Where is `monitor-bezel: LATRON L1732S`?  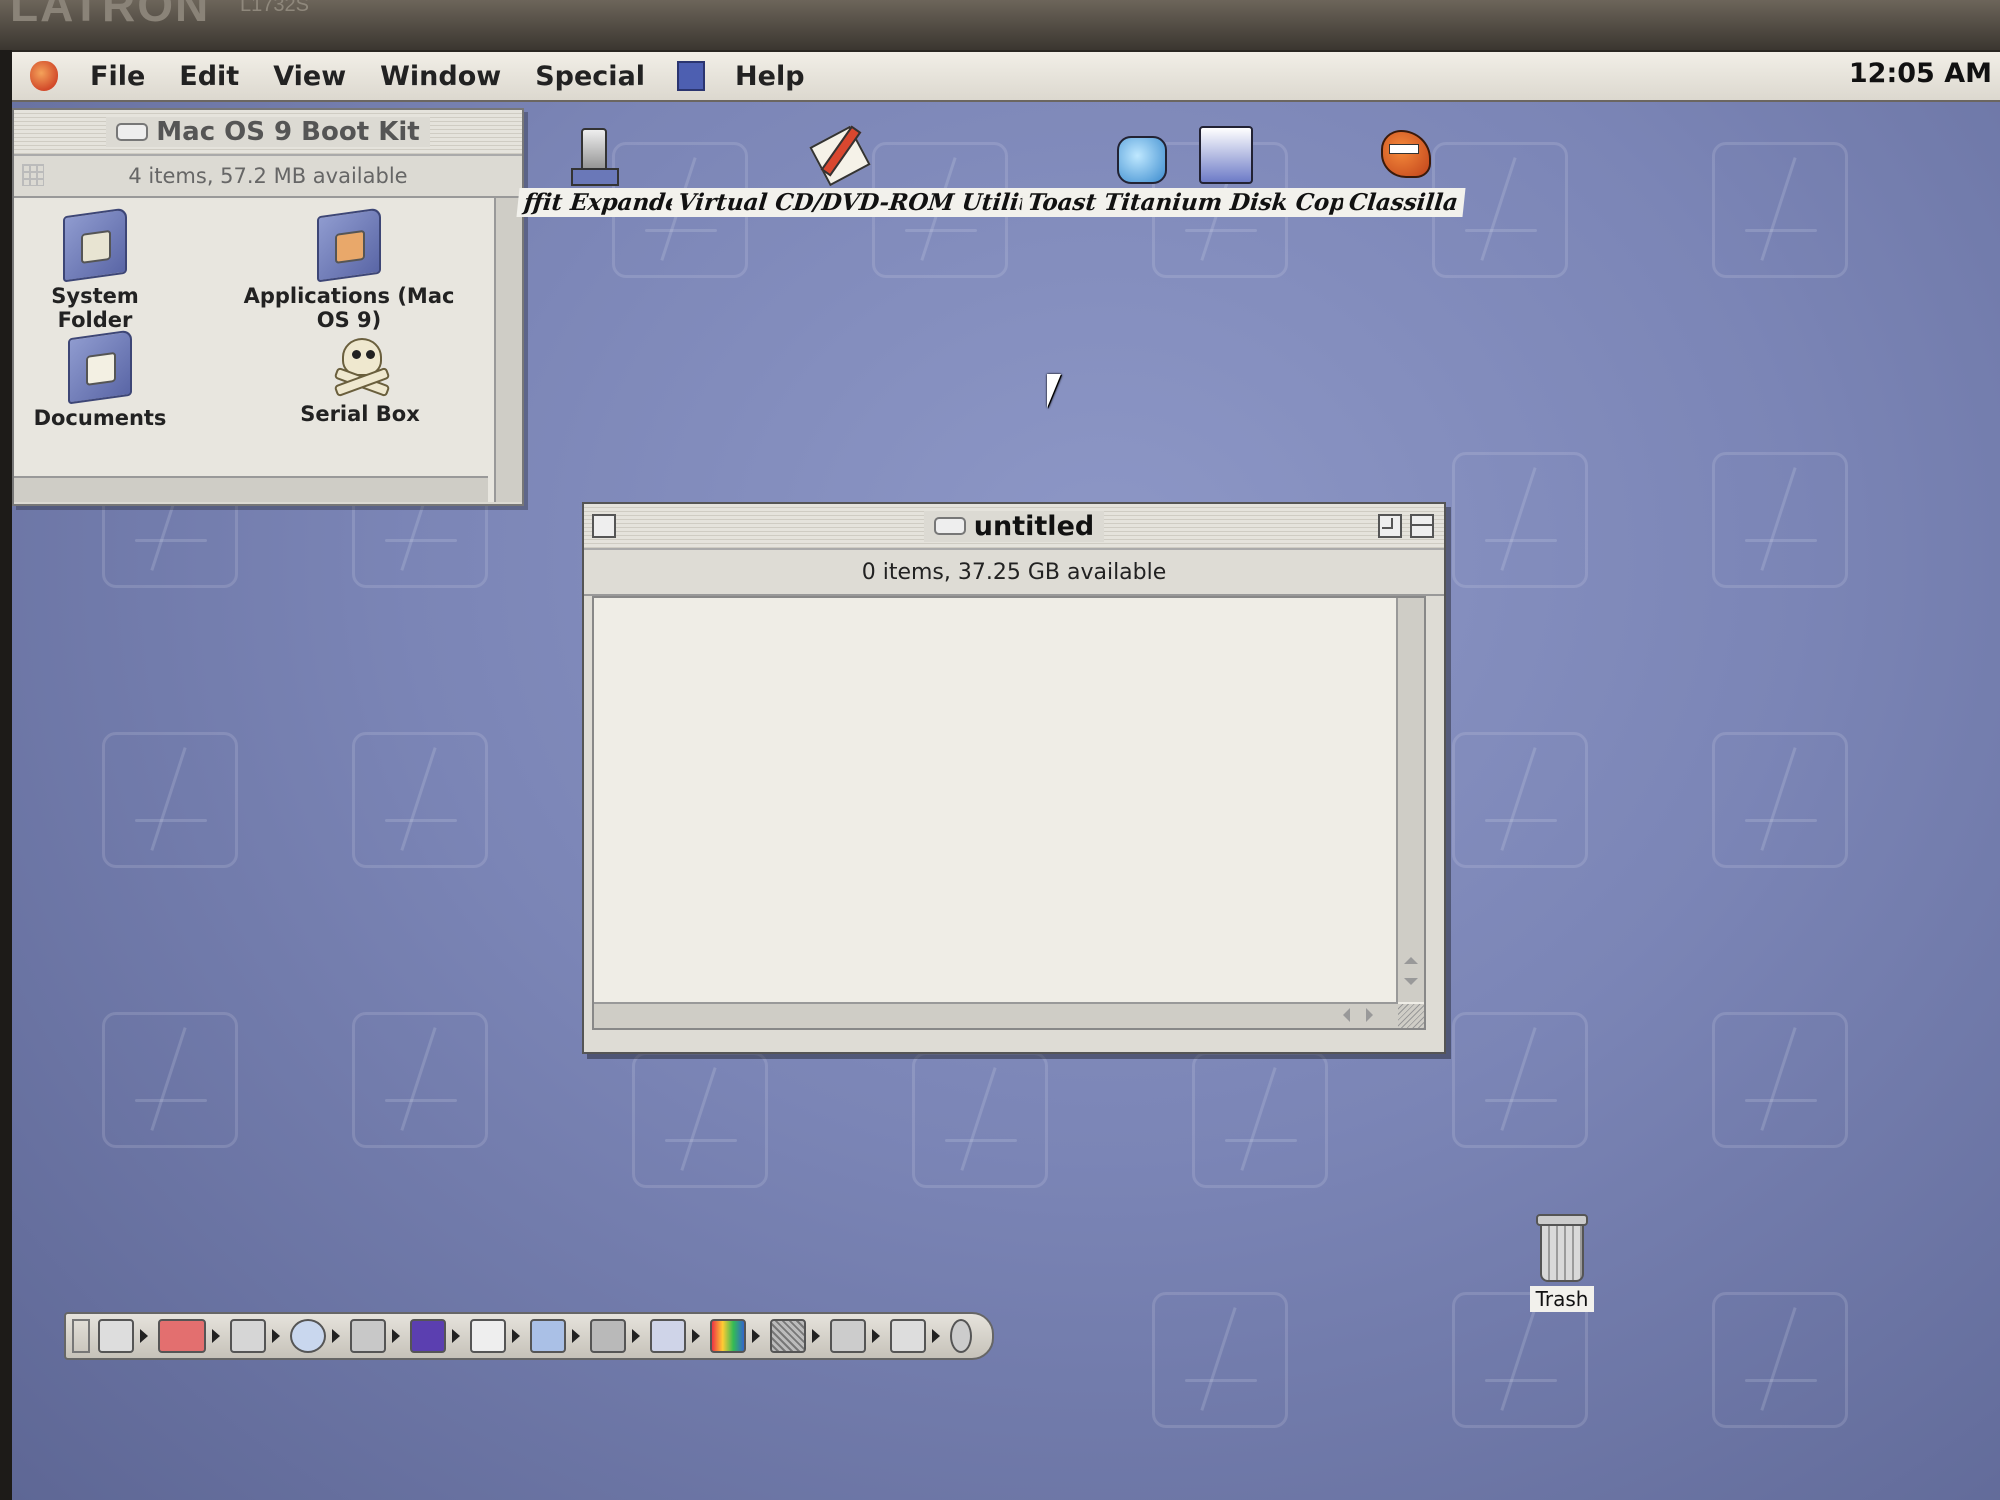 monitor-bezel: LATRON L1732S is located at coordinates (1000, 25).